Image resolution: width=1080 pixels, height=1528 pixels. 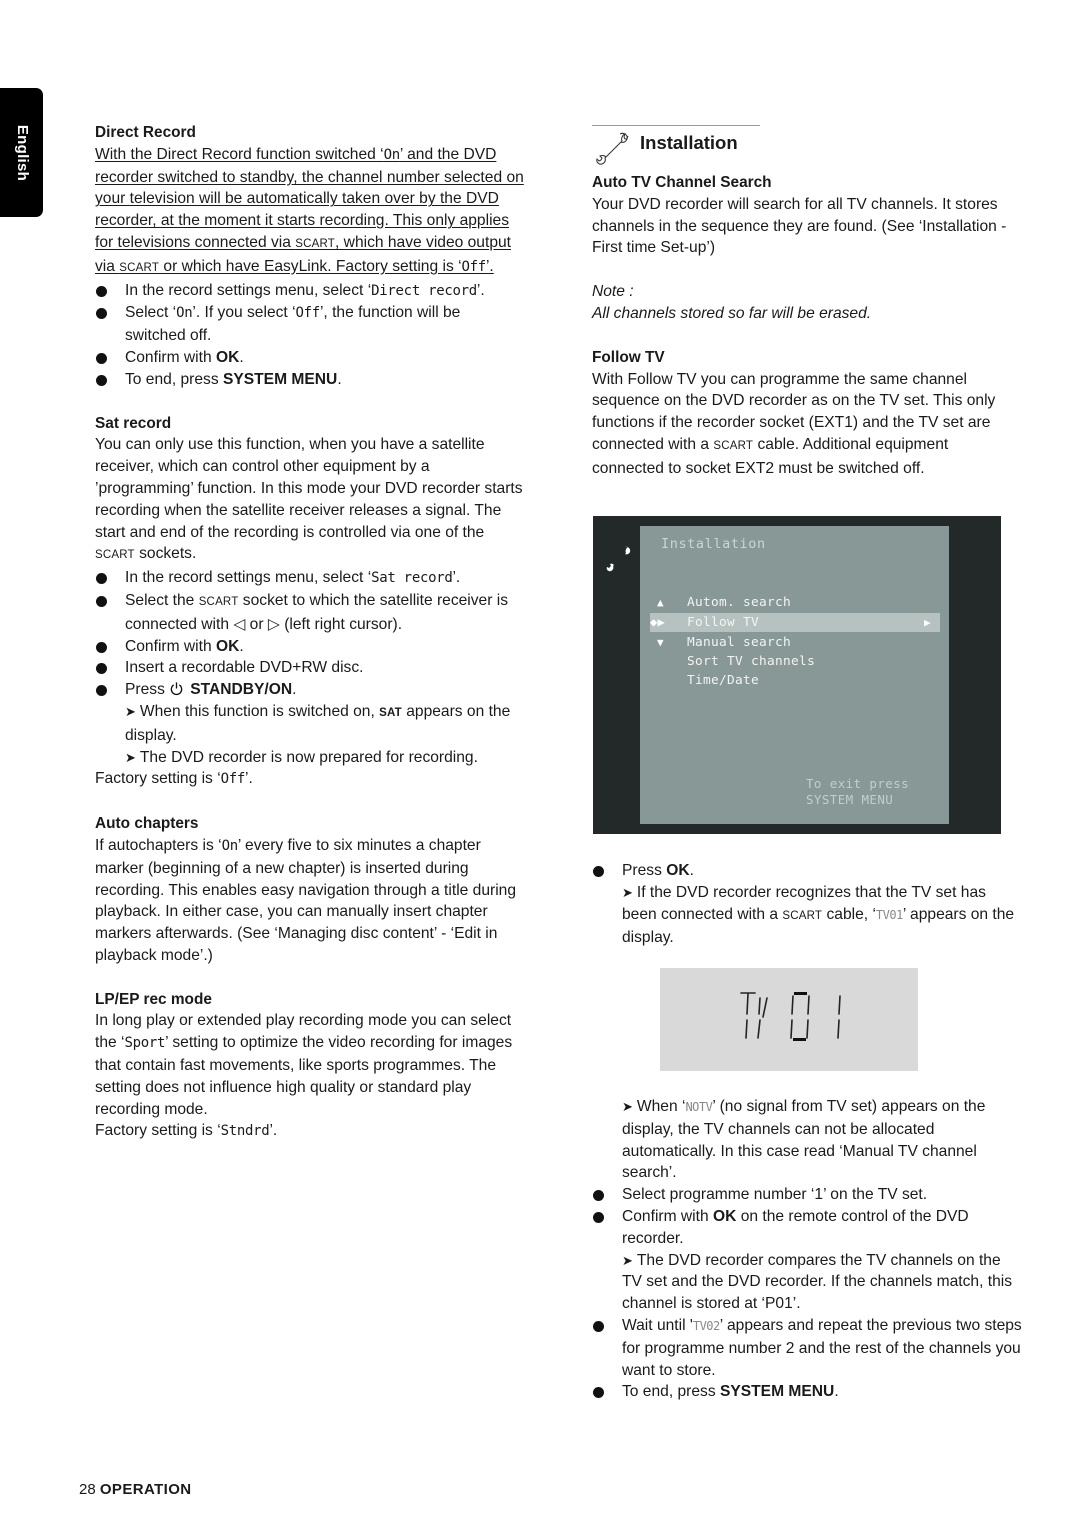 I want to click on note-label: Note :, so click(x=613, y=292).